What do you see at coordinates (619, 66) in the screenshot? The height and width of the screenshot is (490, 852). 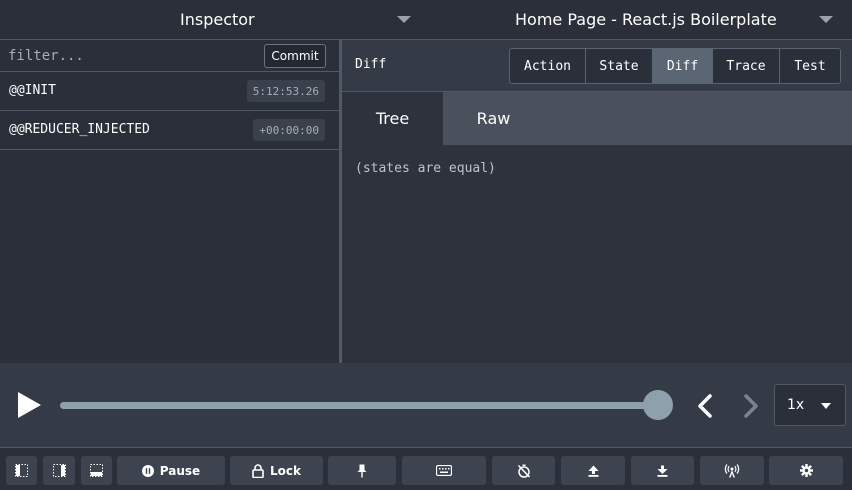 I see `tab-state: State` at bounding box center [619, 66].